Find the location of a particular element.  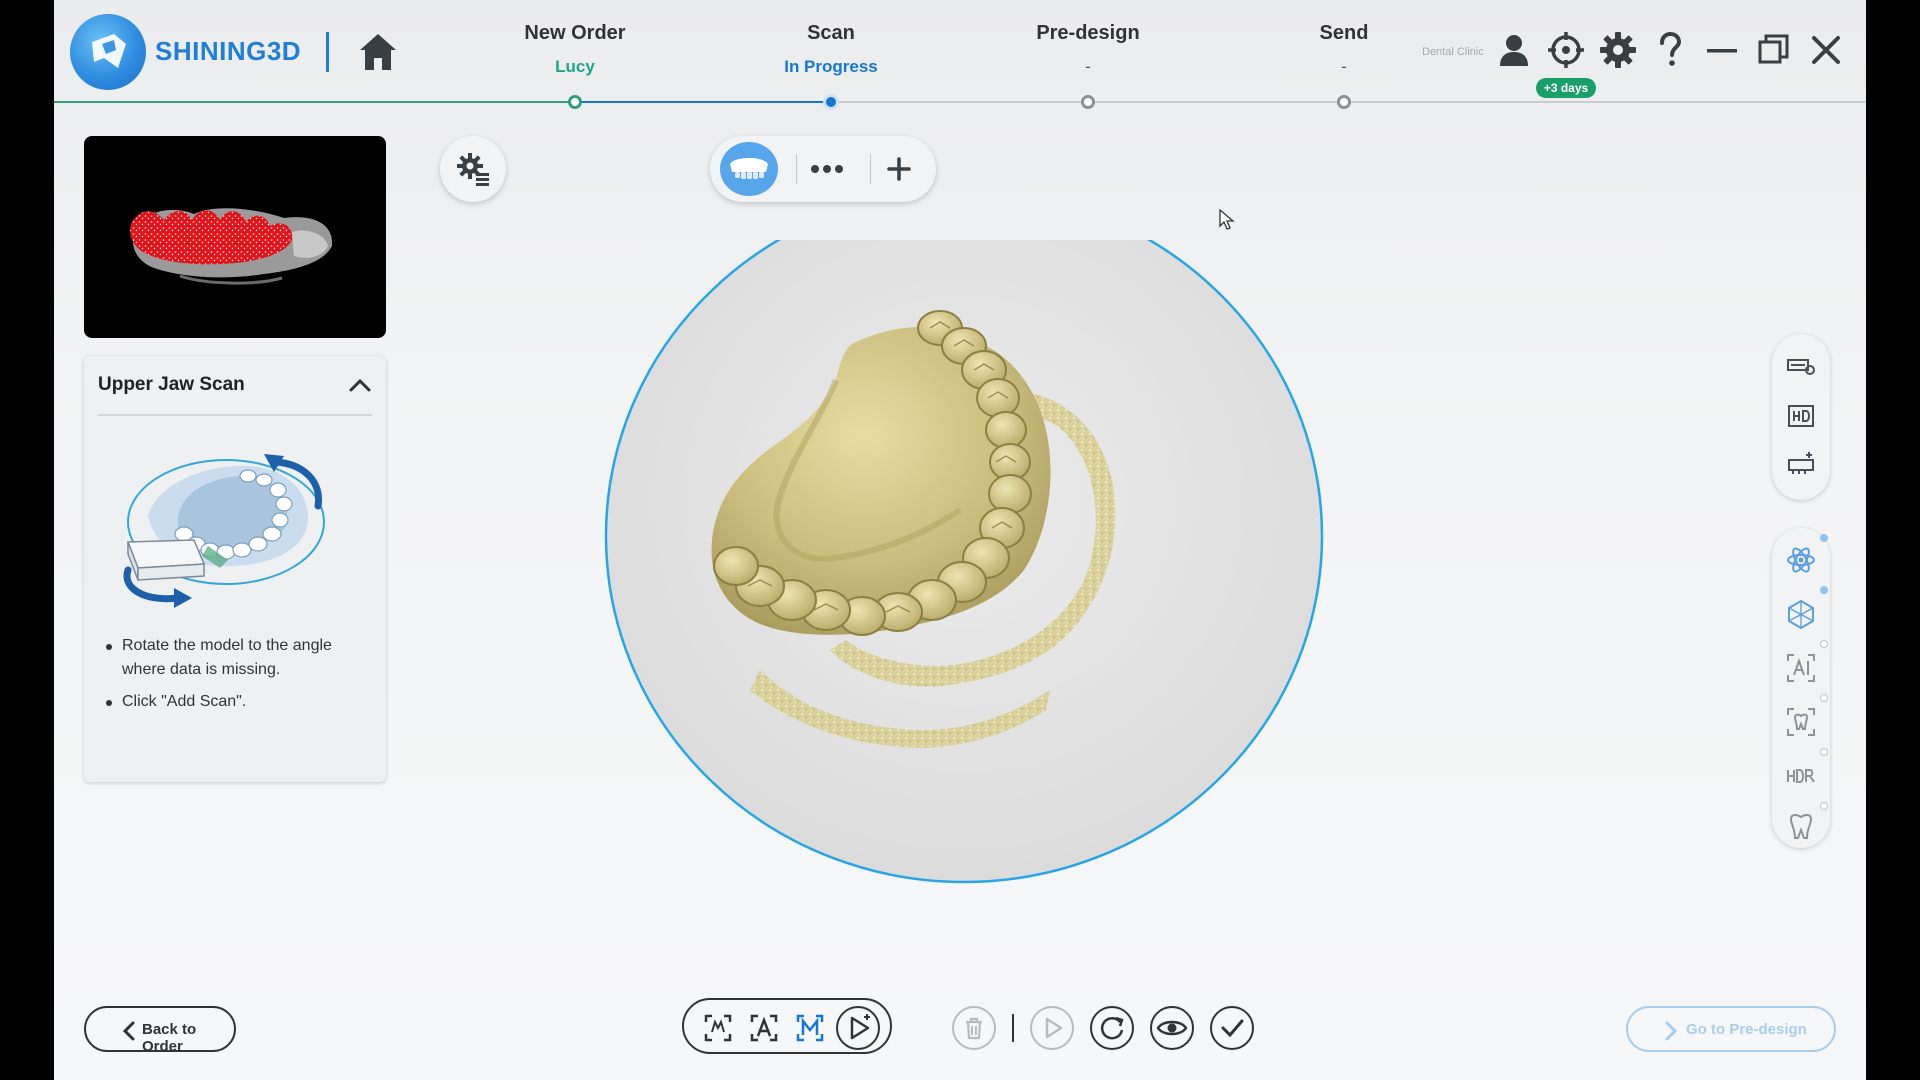

tooth-mode-button is located at coordinates (1801, 826).